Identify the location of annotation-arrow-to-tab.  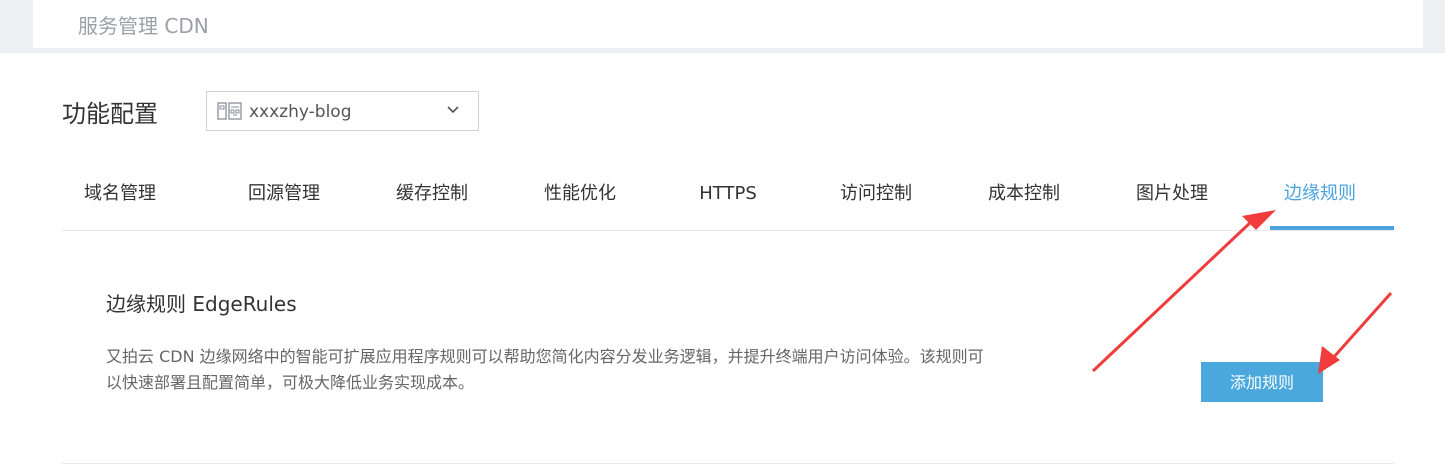
(1183, 291).